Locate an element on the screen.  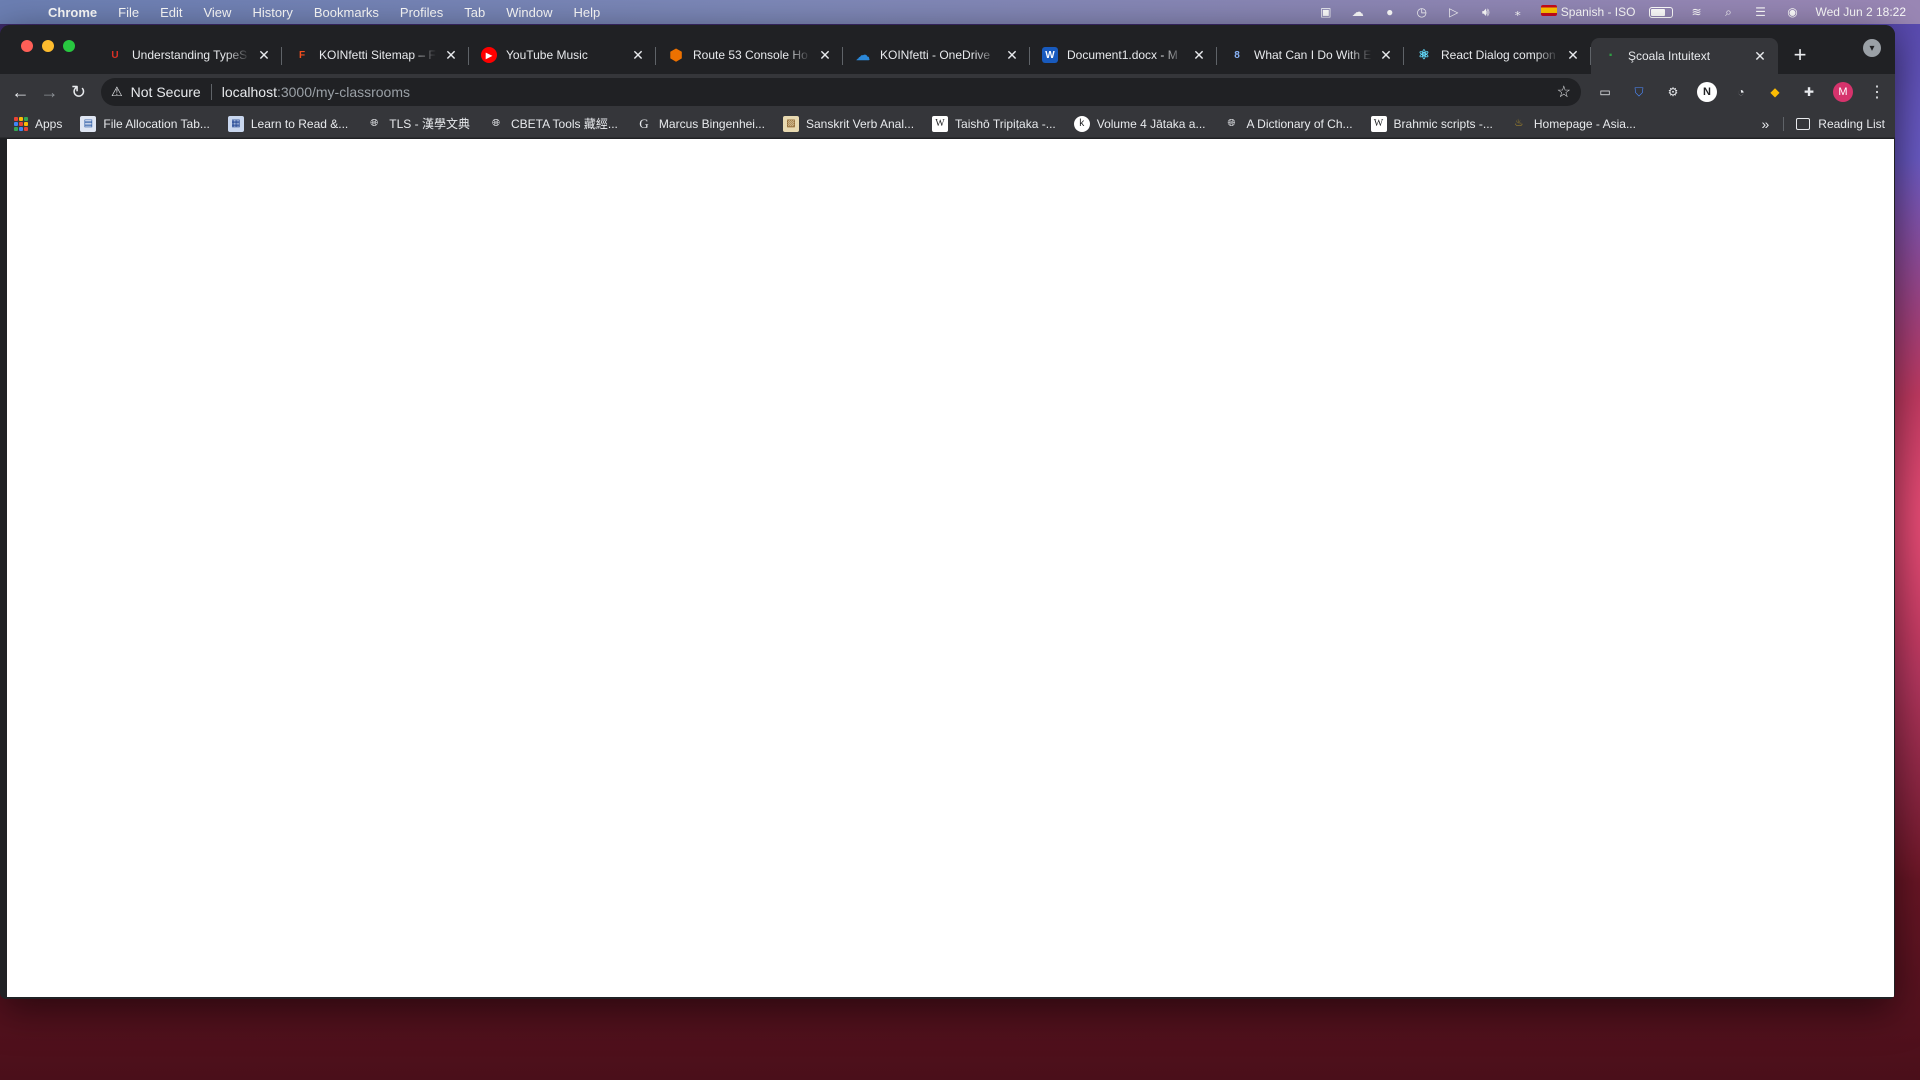
tab-title: Document1.docx - M is located at coordinates (1122, 55).